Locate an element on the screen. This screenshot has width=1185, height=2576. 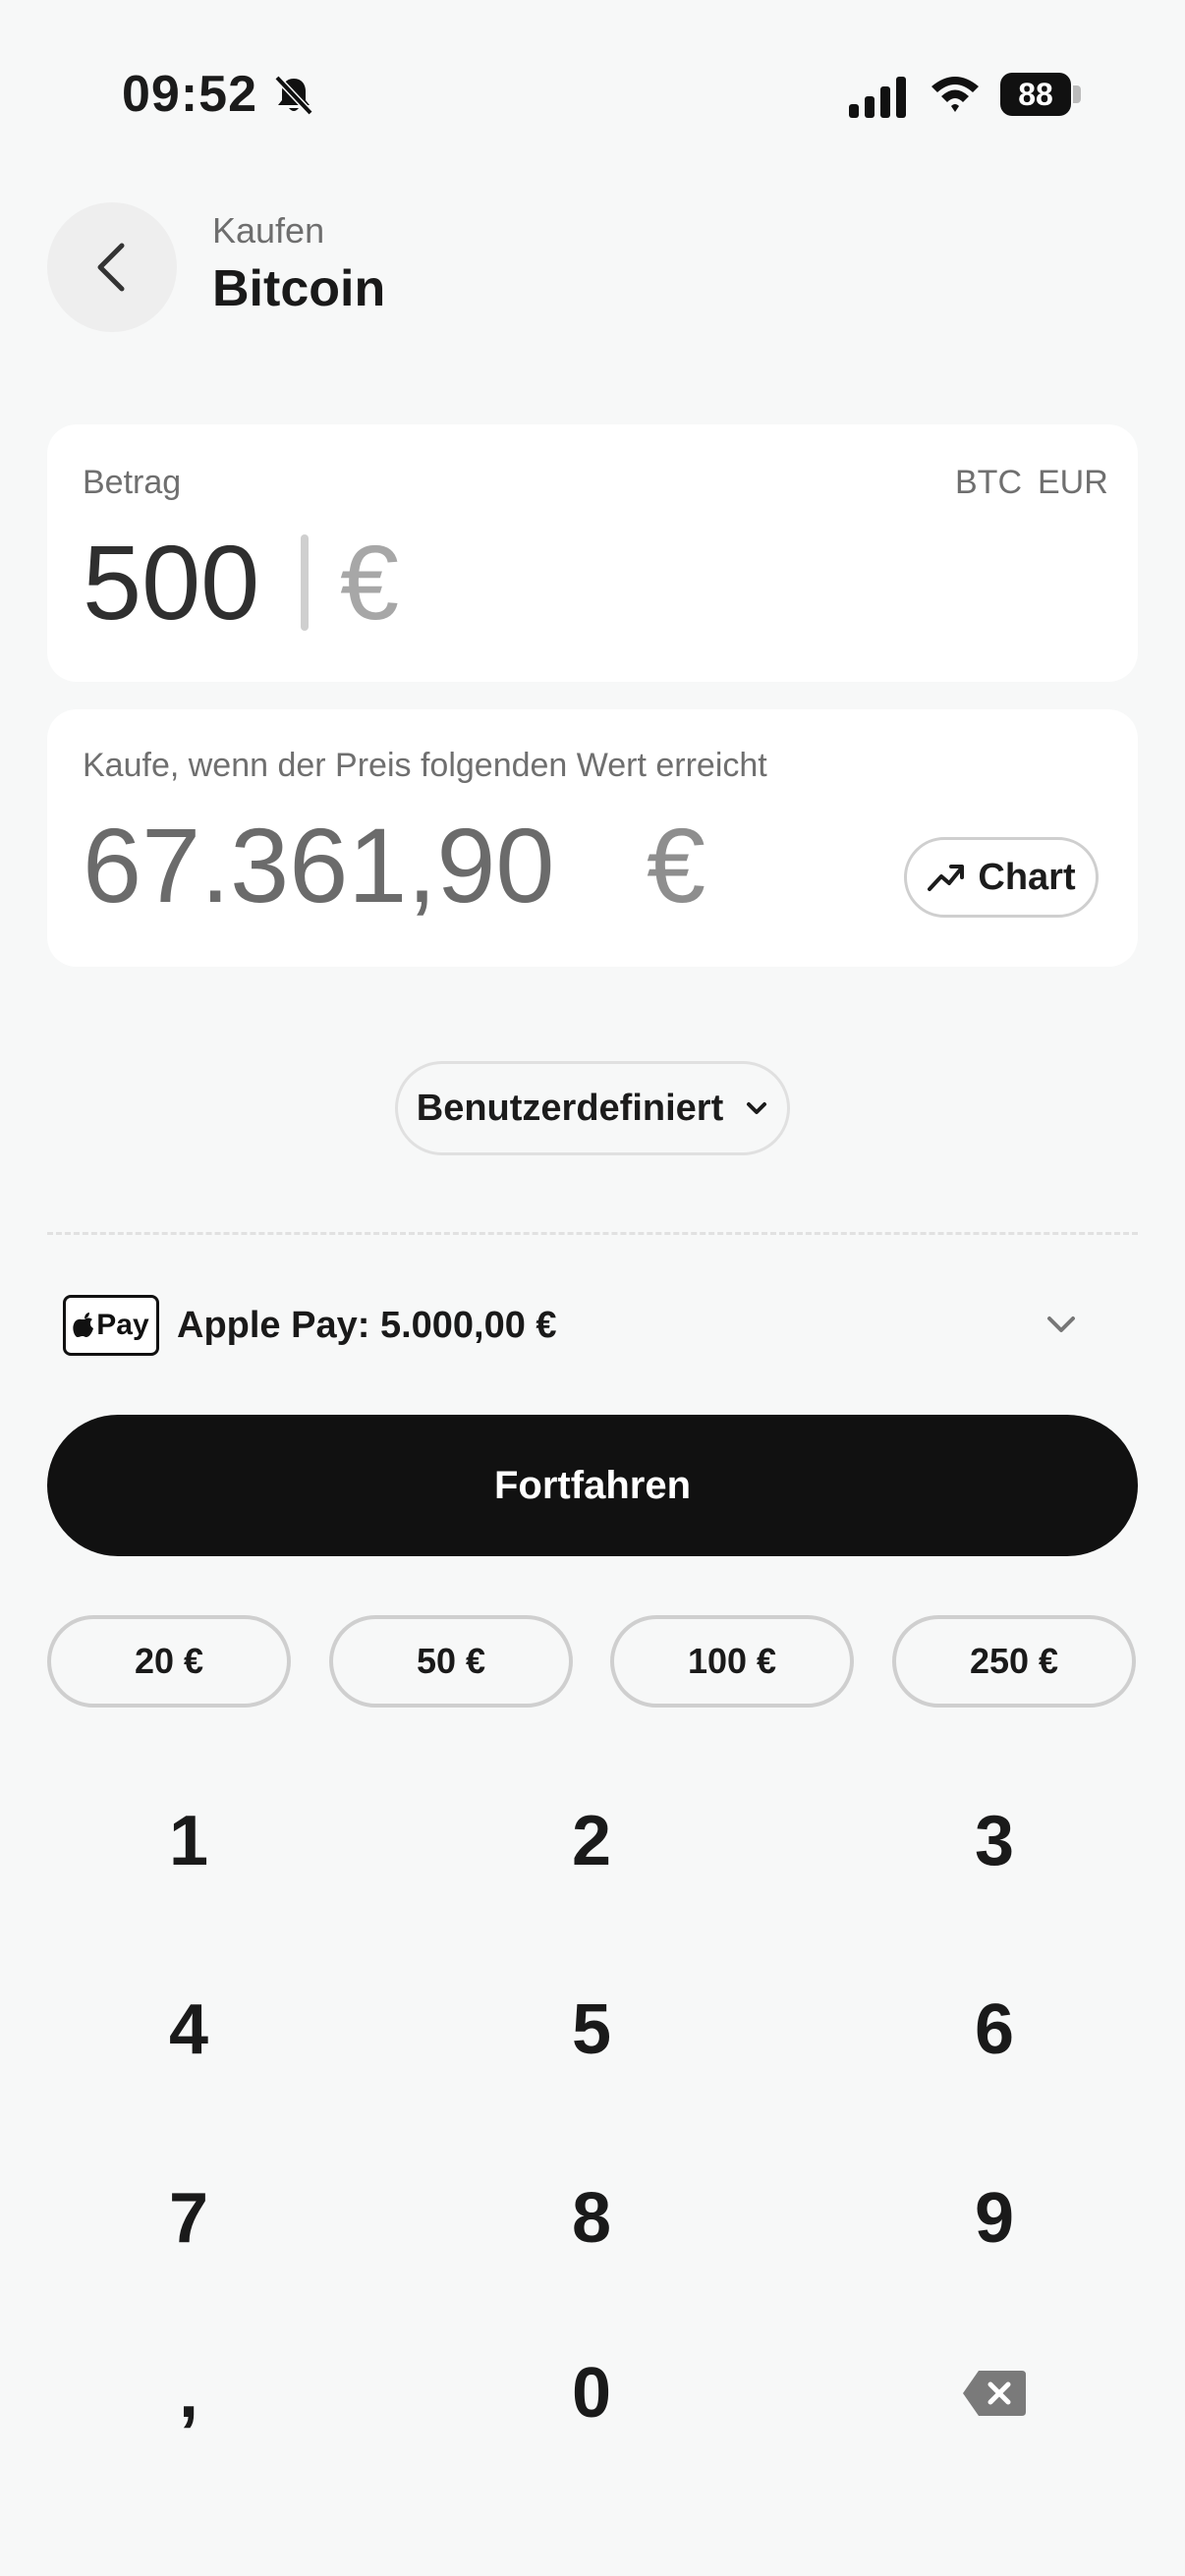
keypad-key-8: 8 is located at coordinates (592, 2218).